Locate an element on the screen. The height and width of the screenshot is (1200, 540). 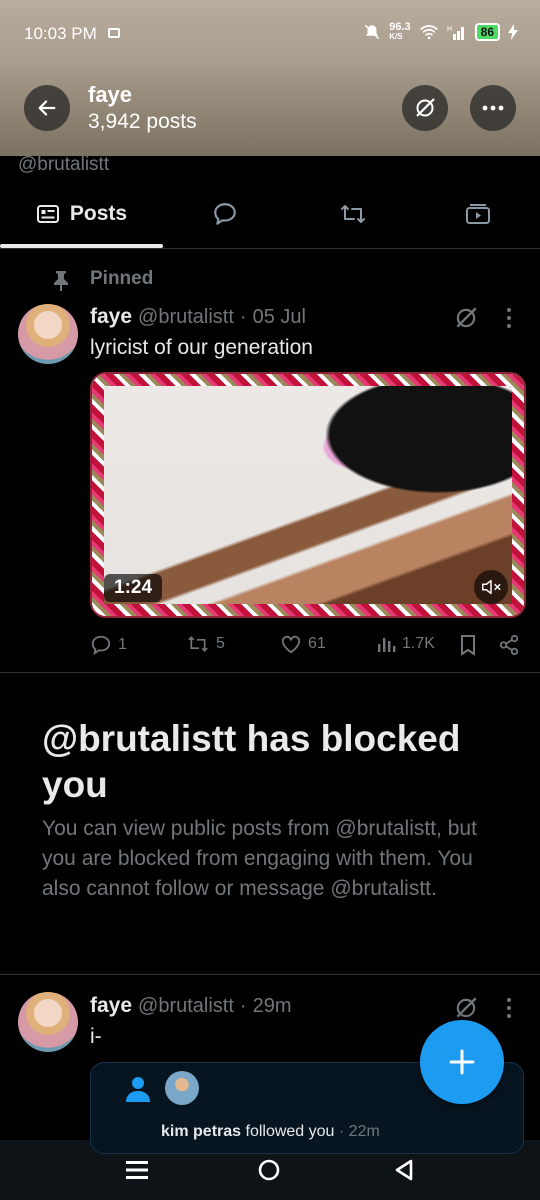
active-tab-indicator is located at coordinates (81, 246).